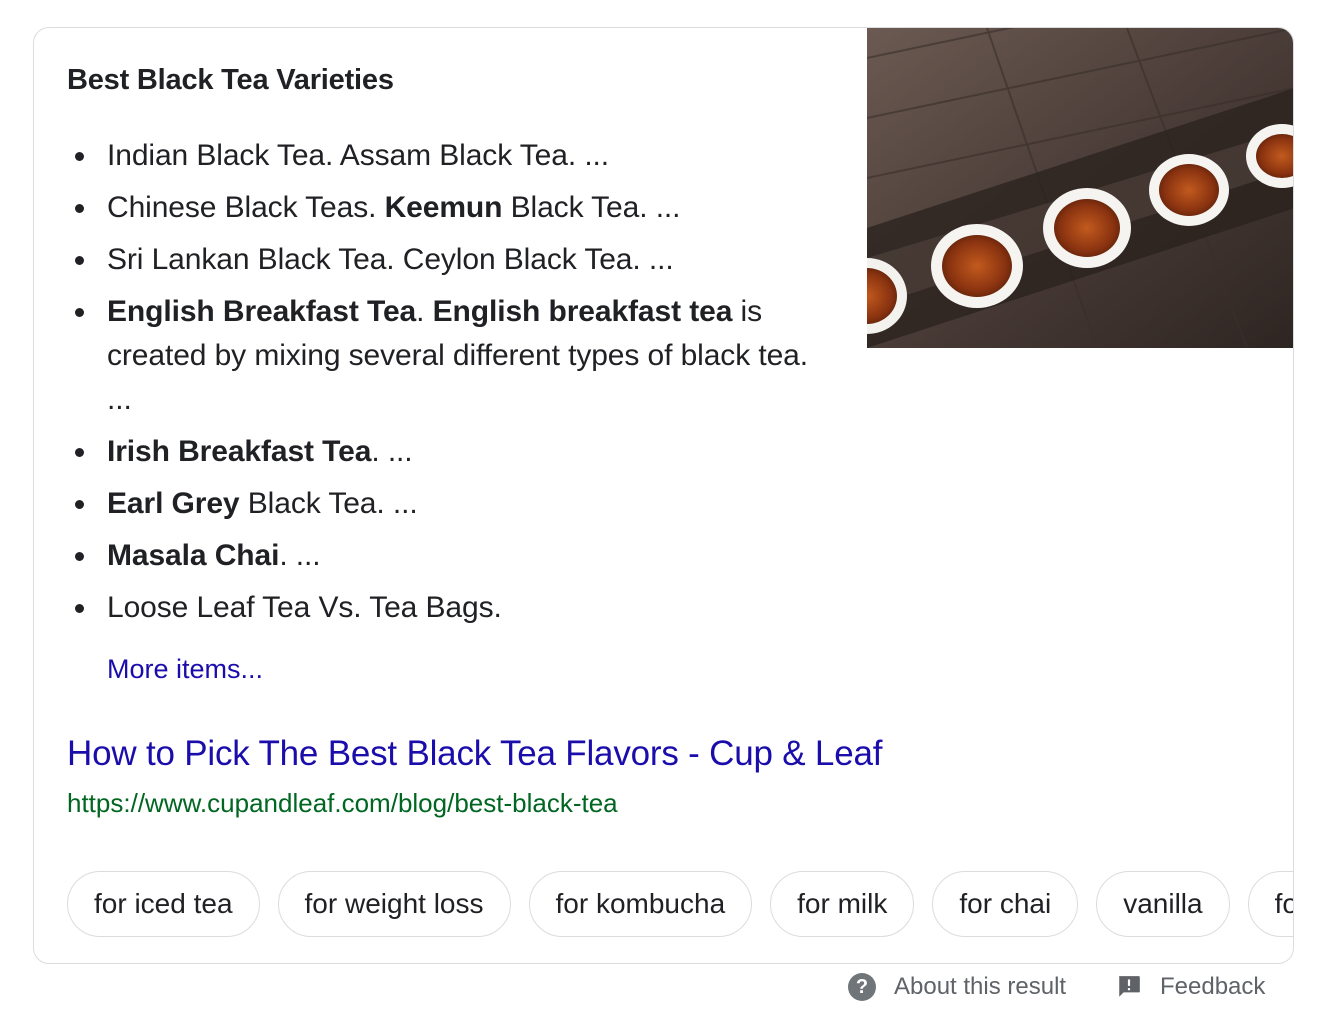 Image resolution: width=1332 pixels, height=1028 pixels. Describe the element at coordinates (424, 311) in the screenshot. I see `item-text: .` at that location.